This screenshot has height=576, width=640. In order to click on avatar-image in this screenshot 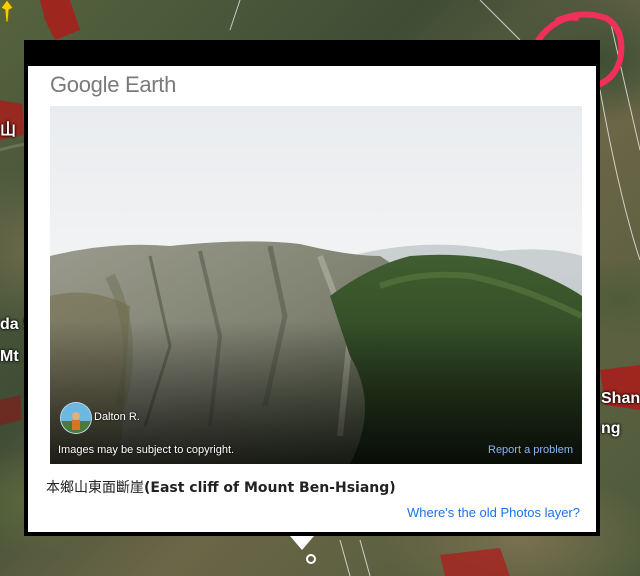, I will do `click(76, 418)`.